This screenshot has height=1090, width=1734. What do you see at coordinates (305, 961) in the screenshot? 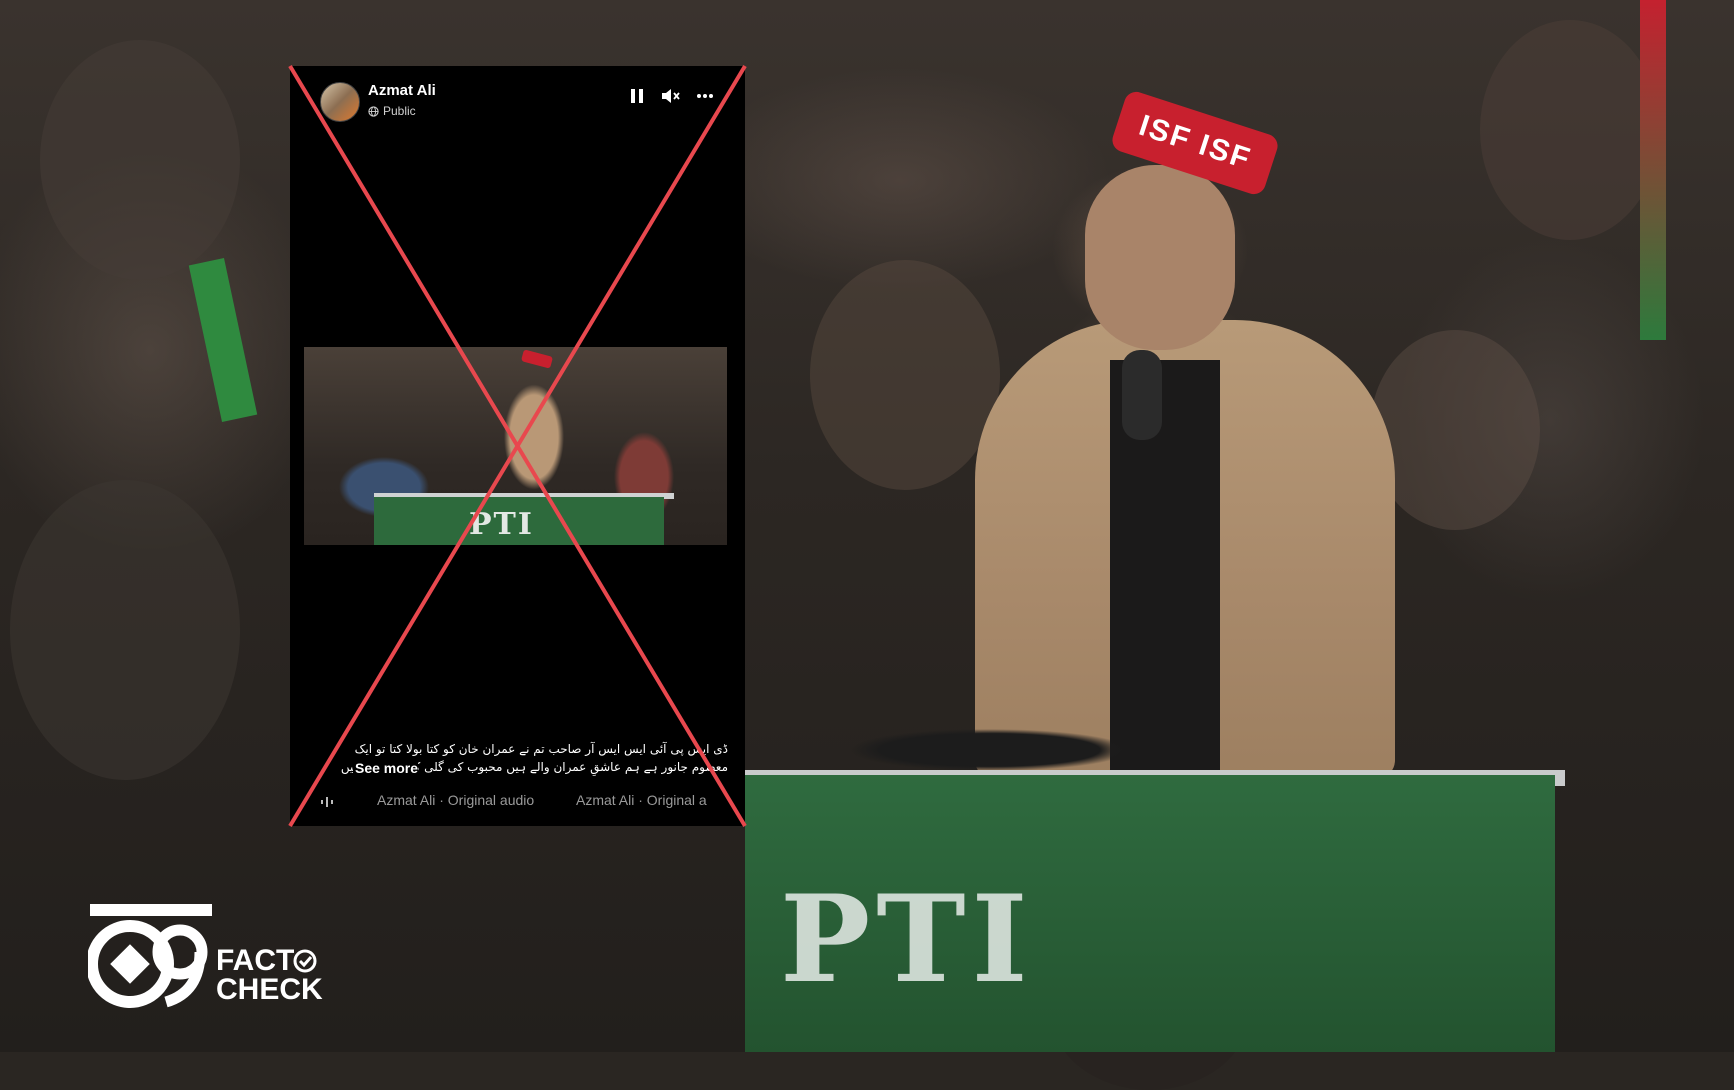
I see `check-badge-icon` at bounding box center [305, 961].